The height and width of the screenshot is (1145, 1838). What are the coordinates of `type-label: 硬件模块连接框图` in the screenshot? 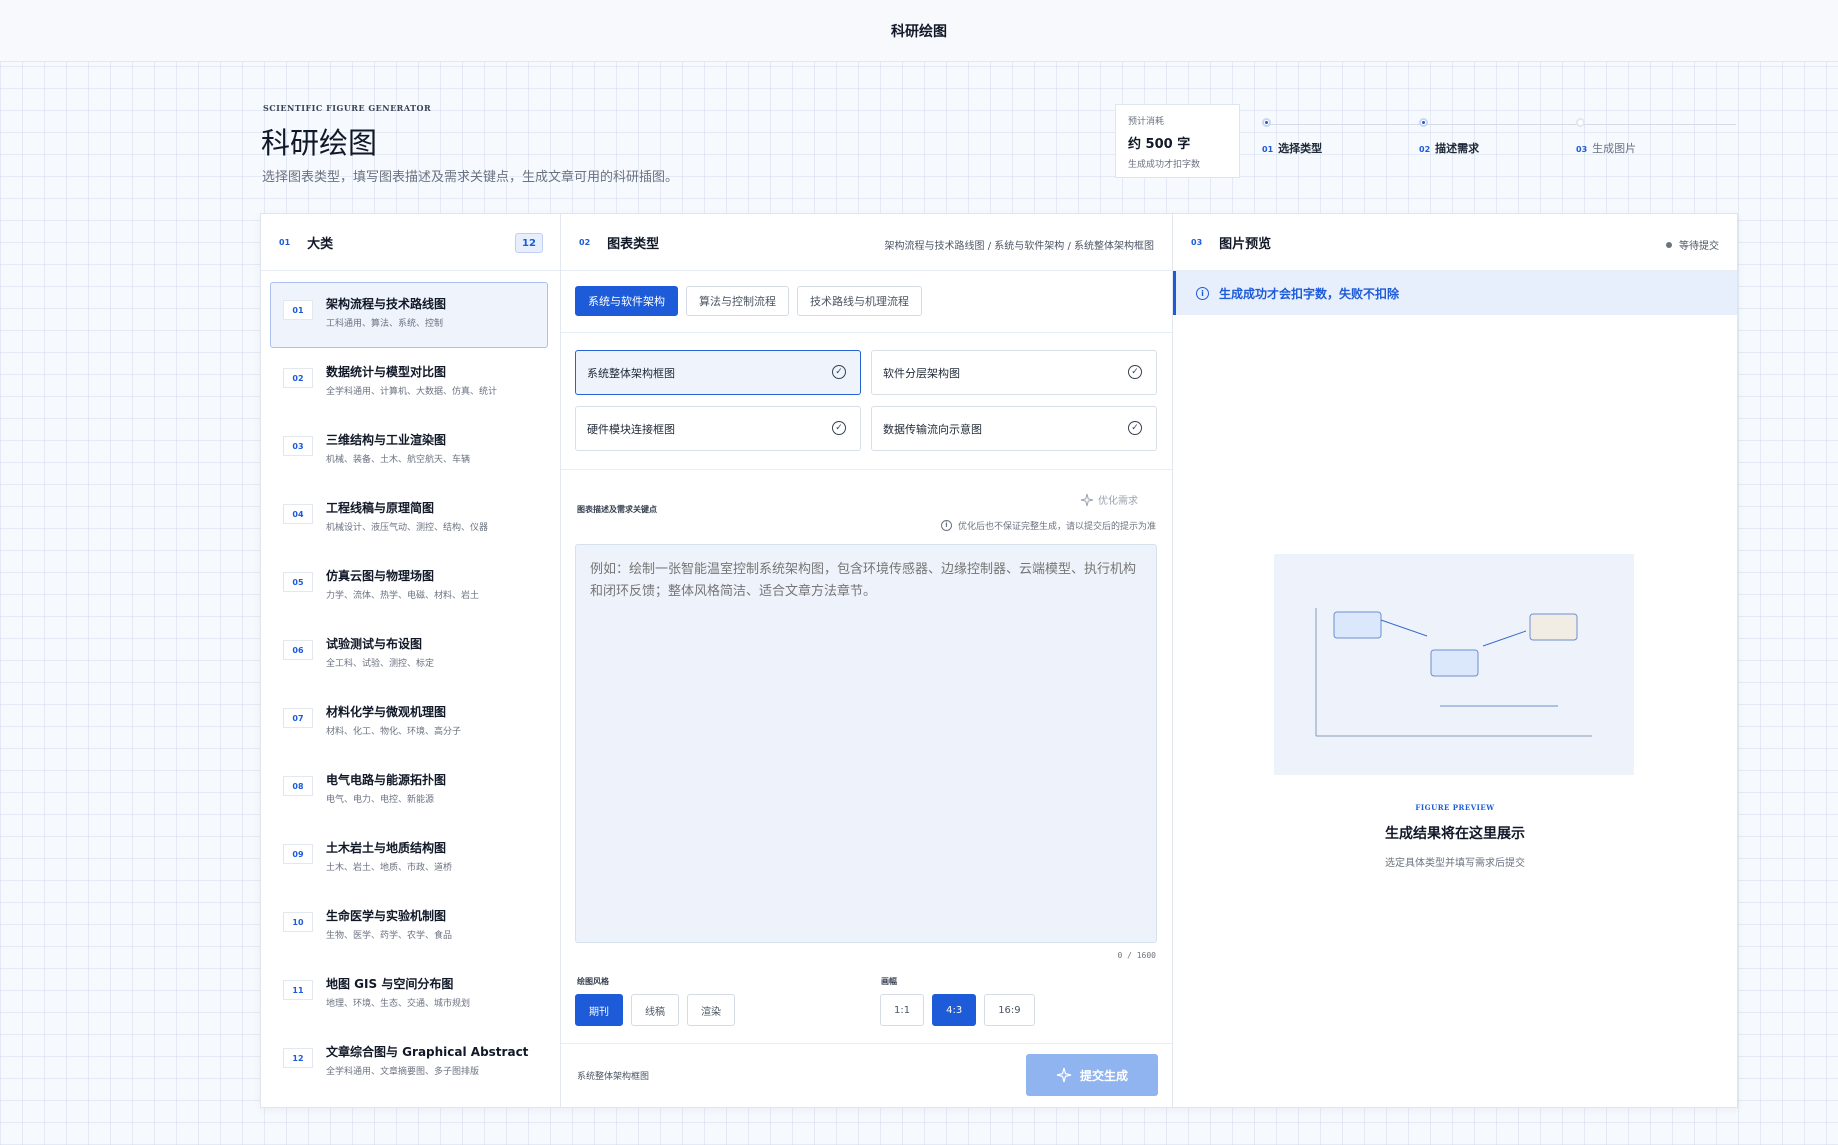 It's located at (631, 429).